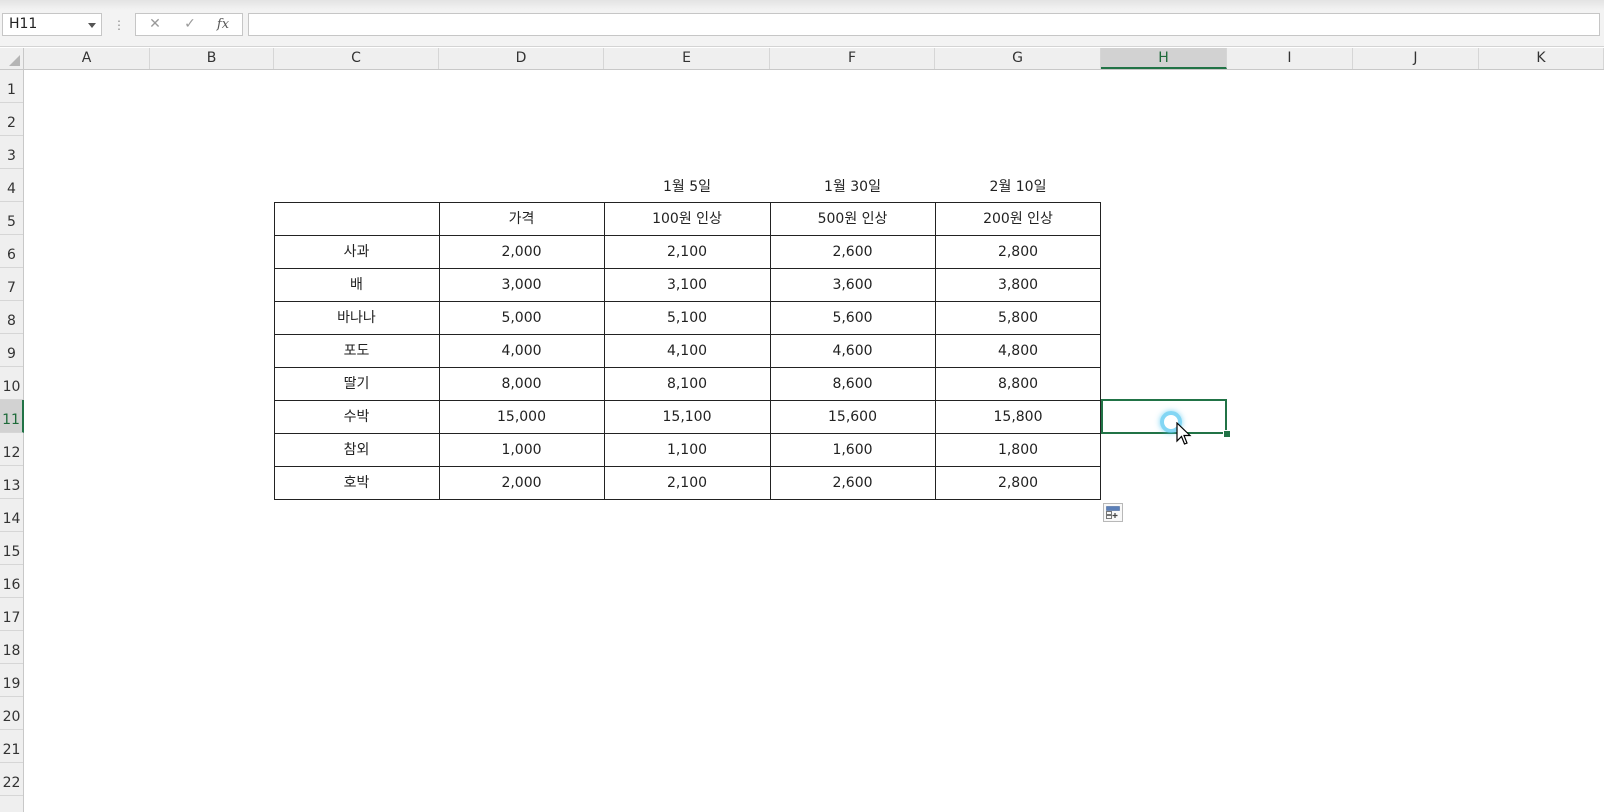  I want to click on table-cell: 5,000, so click(521, 318).